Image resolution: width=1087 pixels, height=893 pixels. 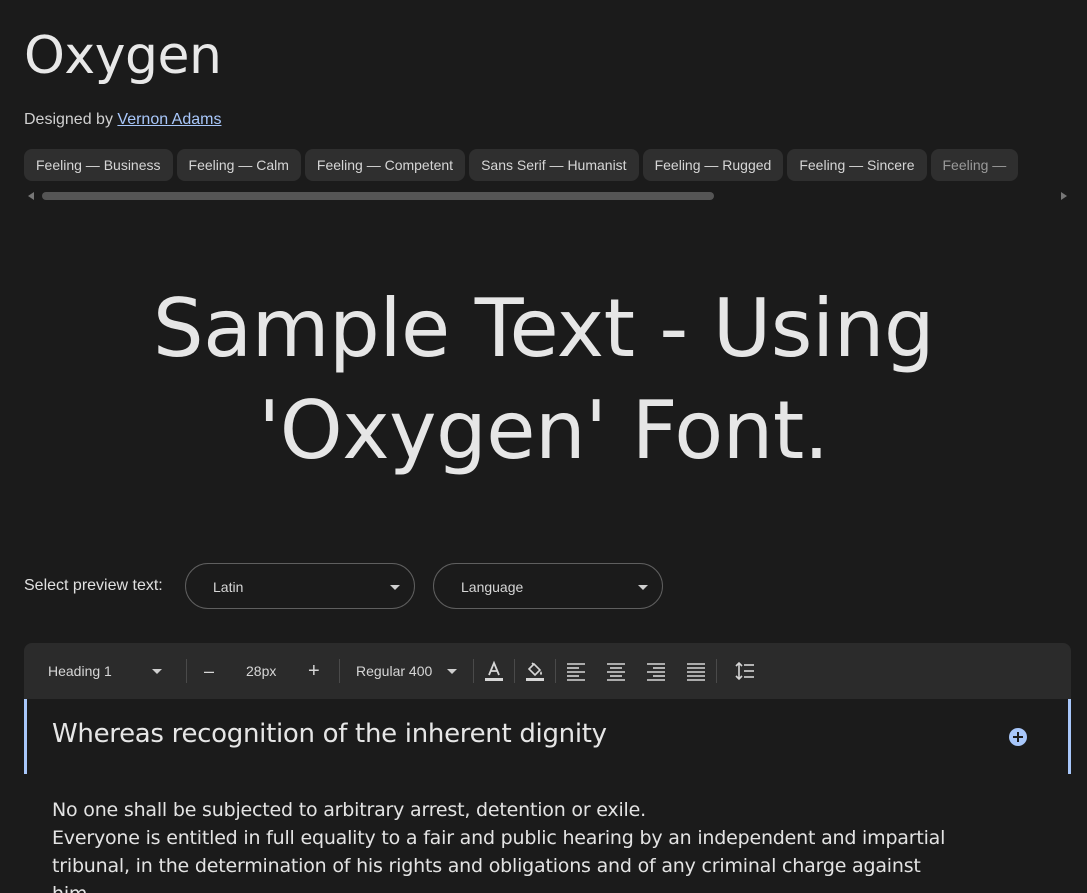 I want to click on tag-chip: Feeling —, so click(x=974, y=165).